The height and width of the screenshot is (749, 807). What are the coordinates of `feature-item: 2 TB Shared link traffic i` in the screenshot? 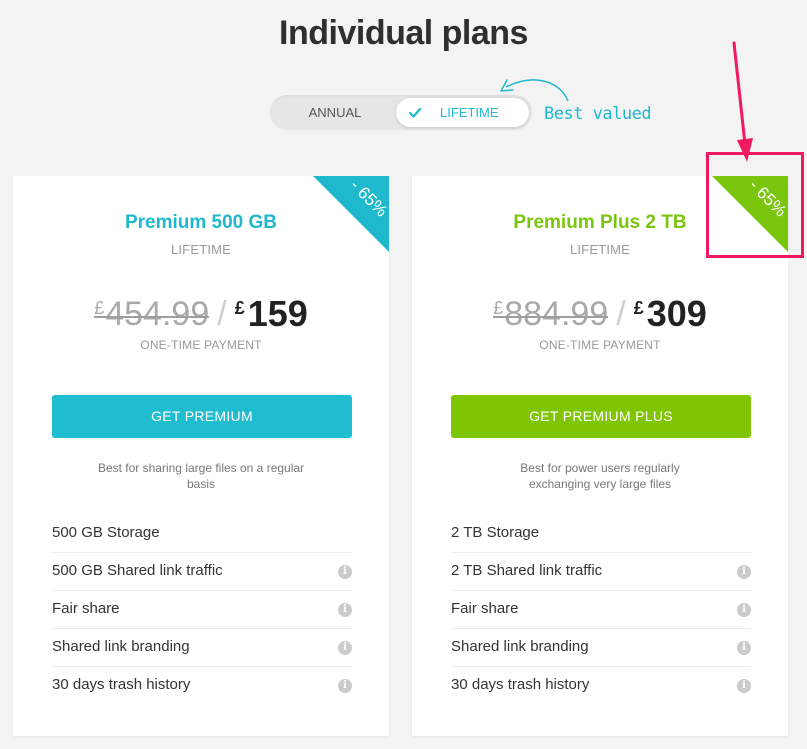 It's located at (601, 572).